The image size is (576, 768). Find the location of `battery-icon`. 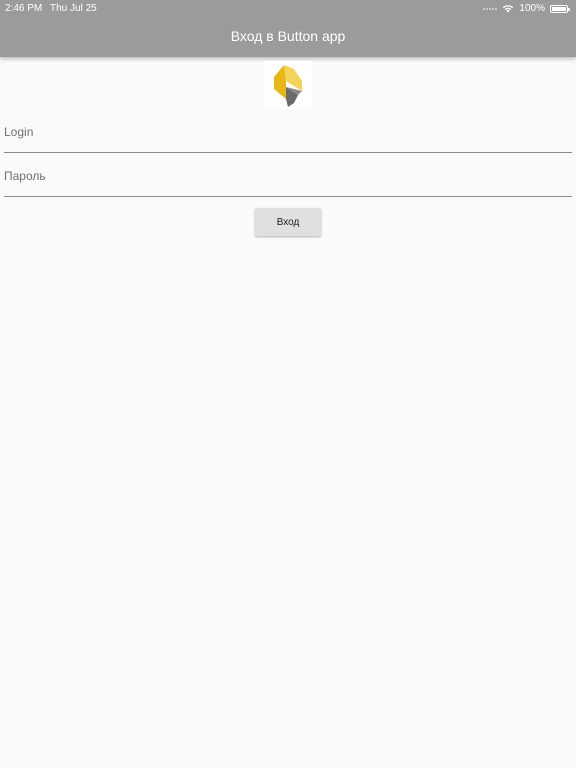

battery-icon is located at coordinates (560, 8).